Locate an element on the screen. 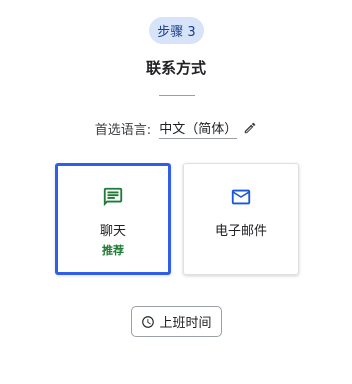 The width and height of the screenshot is (352, 384). chat-option-card: 聊天 推荐 is located at coordinates (113, 219).